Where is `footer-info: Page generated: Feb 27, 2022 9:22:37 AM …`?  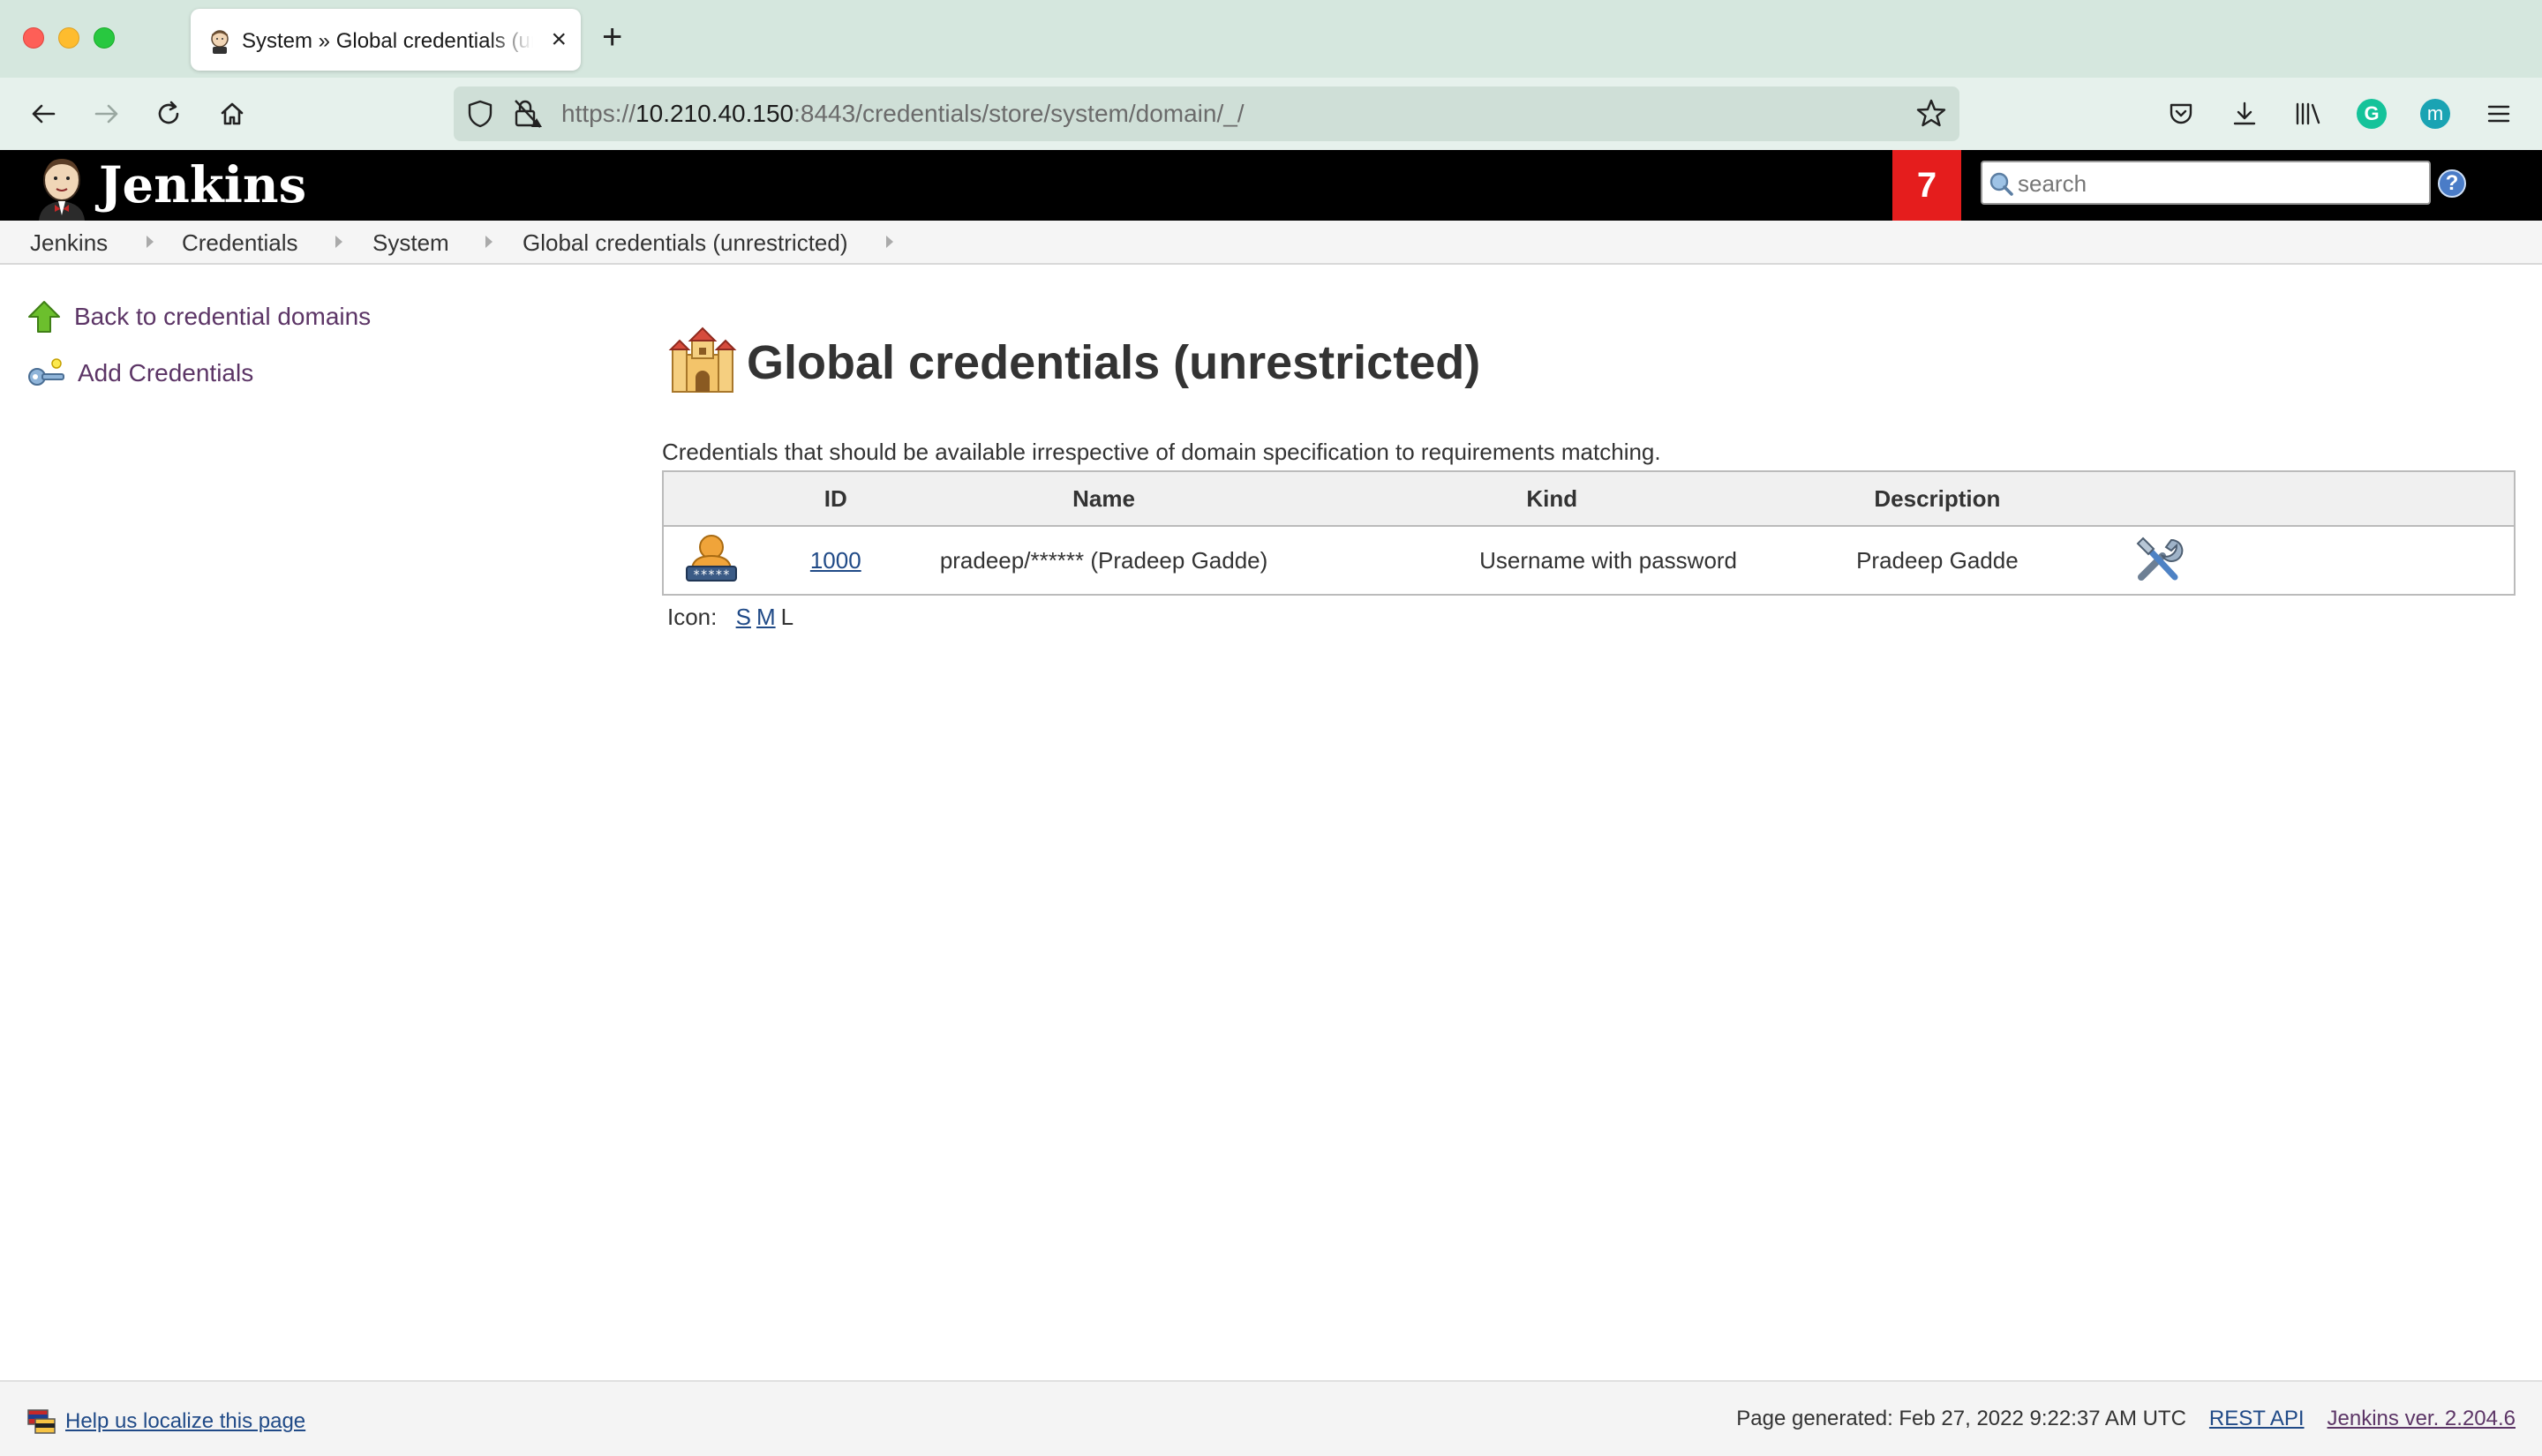
footer-info: Page generated: Feb 27, 2022 9:22:37 AM … is located at coordinates (2126, 1419).